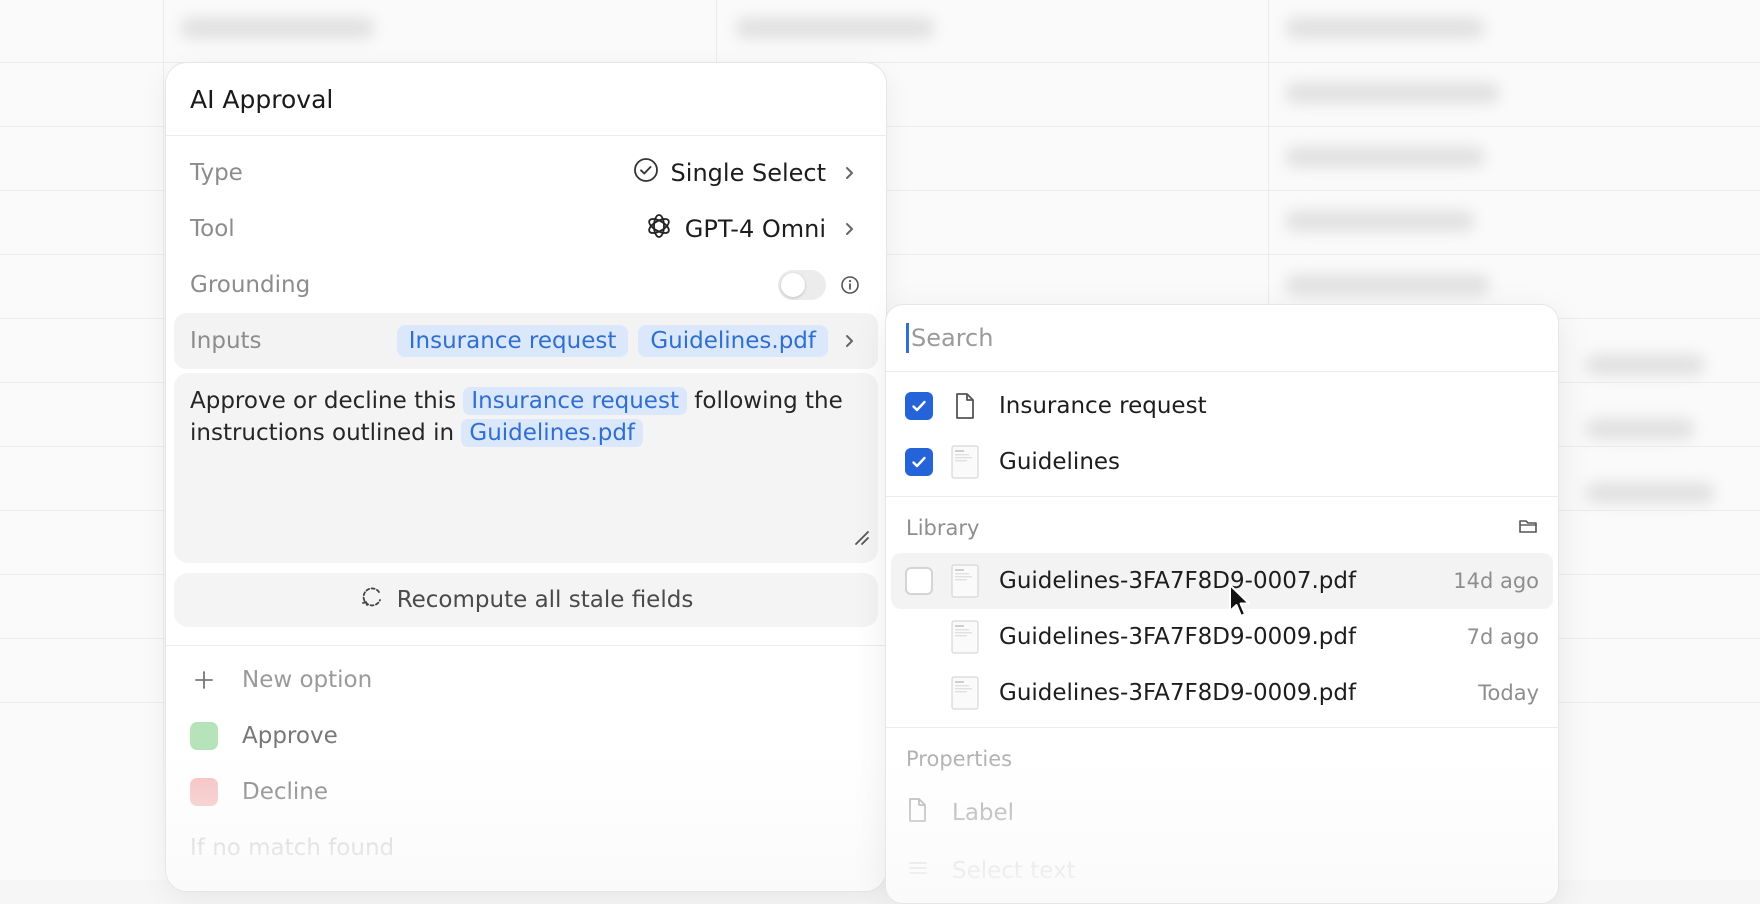  I want to click on text-caret, so click(907, 338).